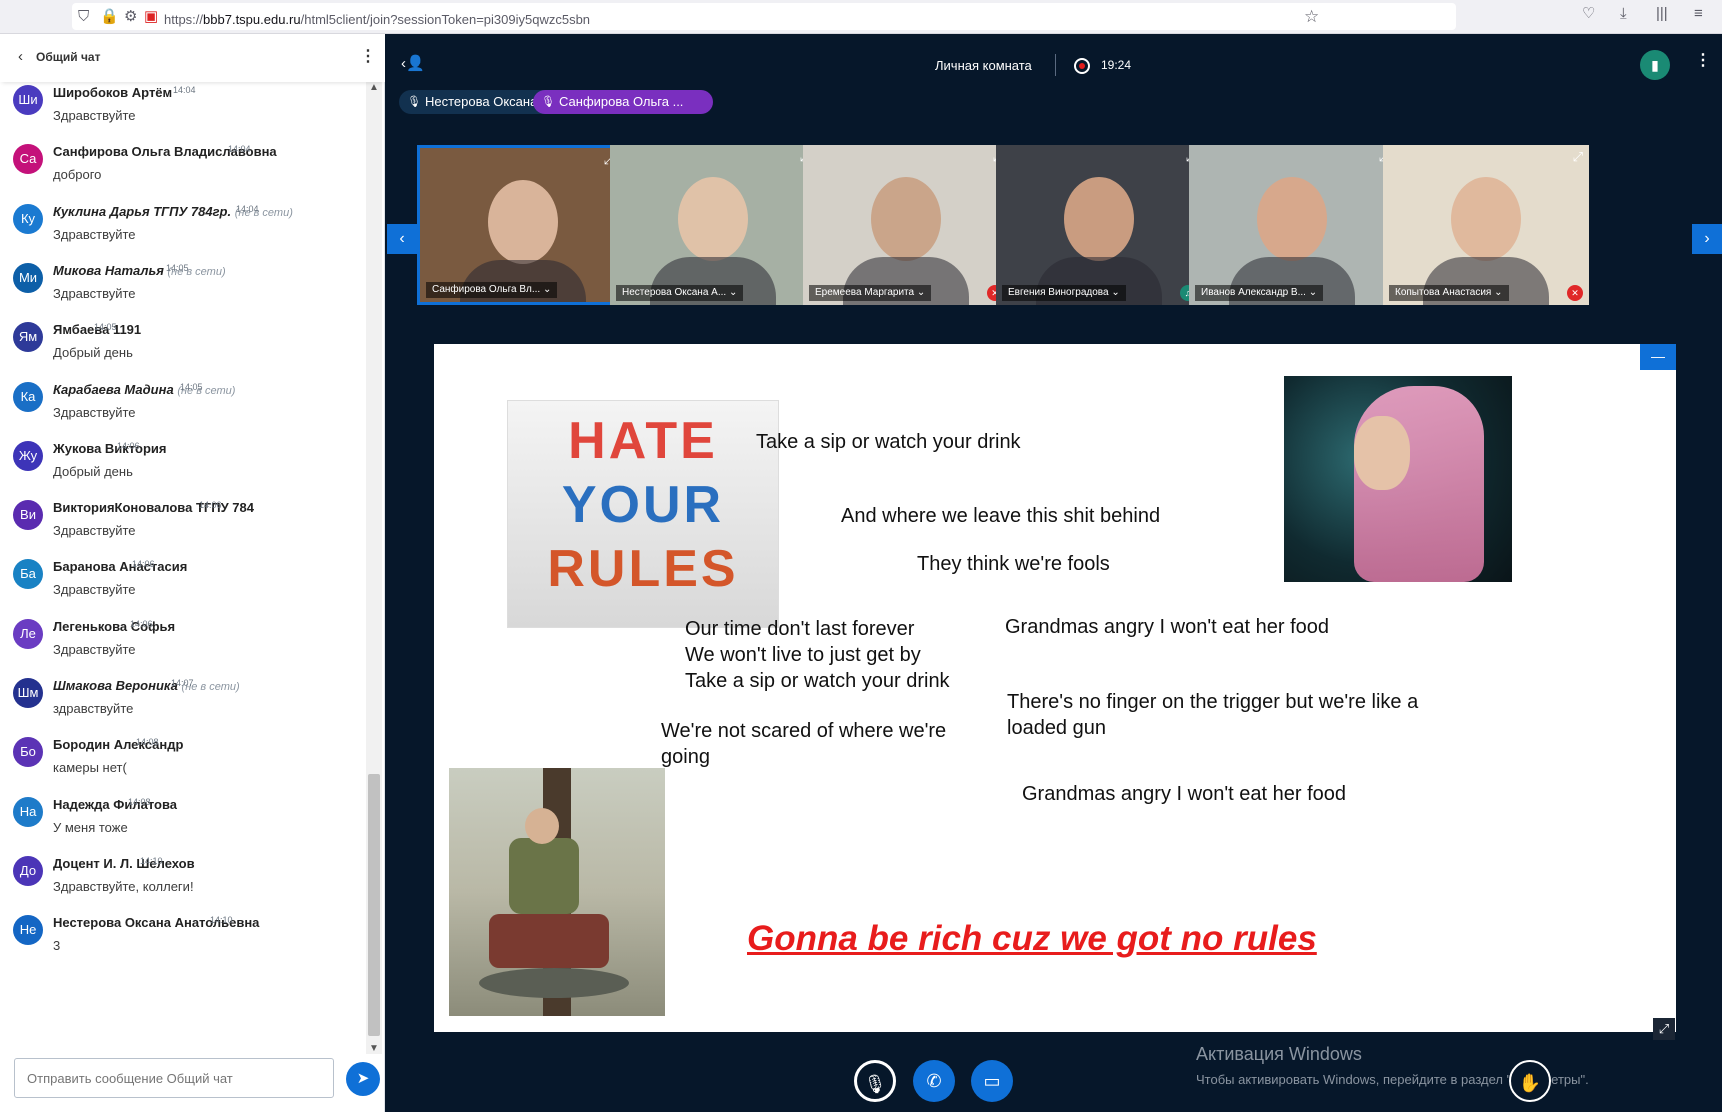 The width and height of the screenshot is (1722, 1112). What do you see at coordinates (28, 515) in the screenshot?
I see `avatar: Ви` at bounding box center [28, 515].